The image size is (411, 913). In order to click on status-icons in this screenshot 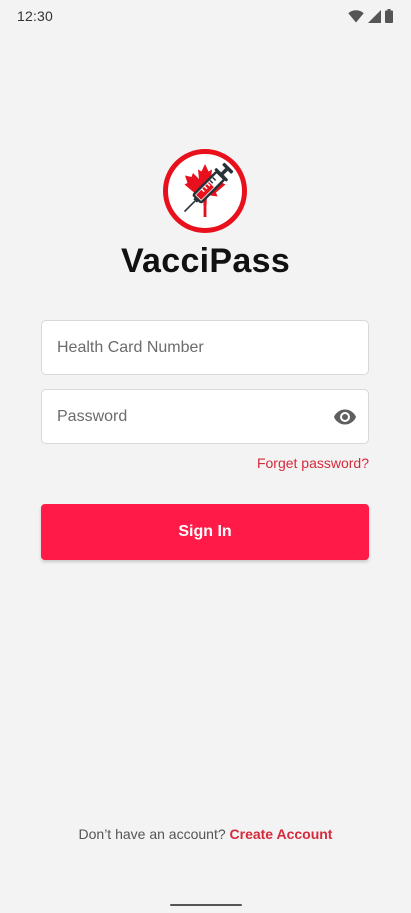, I will do `click(370, 16)`.